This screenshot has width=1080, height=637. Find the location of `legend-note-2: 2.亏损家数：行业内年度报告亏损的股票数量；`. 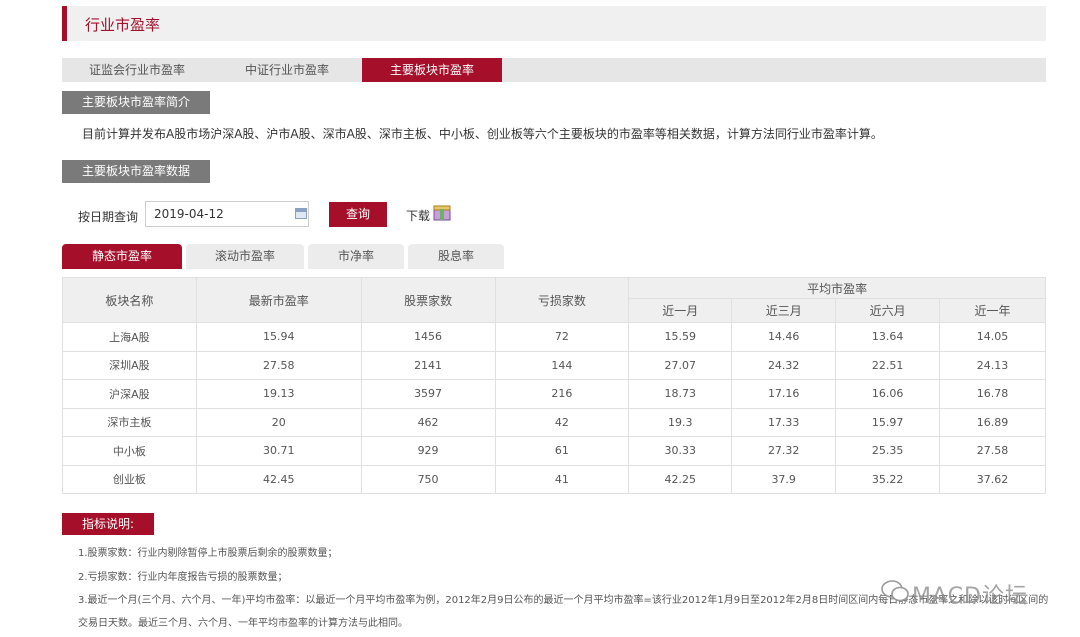

legend-note-2: 2.亏损家数：行业内年度报告亏损的股票数量； is located at coordinates (183, 577).